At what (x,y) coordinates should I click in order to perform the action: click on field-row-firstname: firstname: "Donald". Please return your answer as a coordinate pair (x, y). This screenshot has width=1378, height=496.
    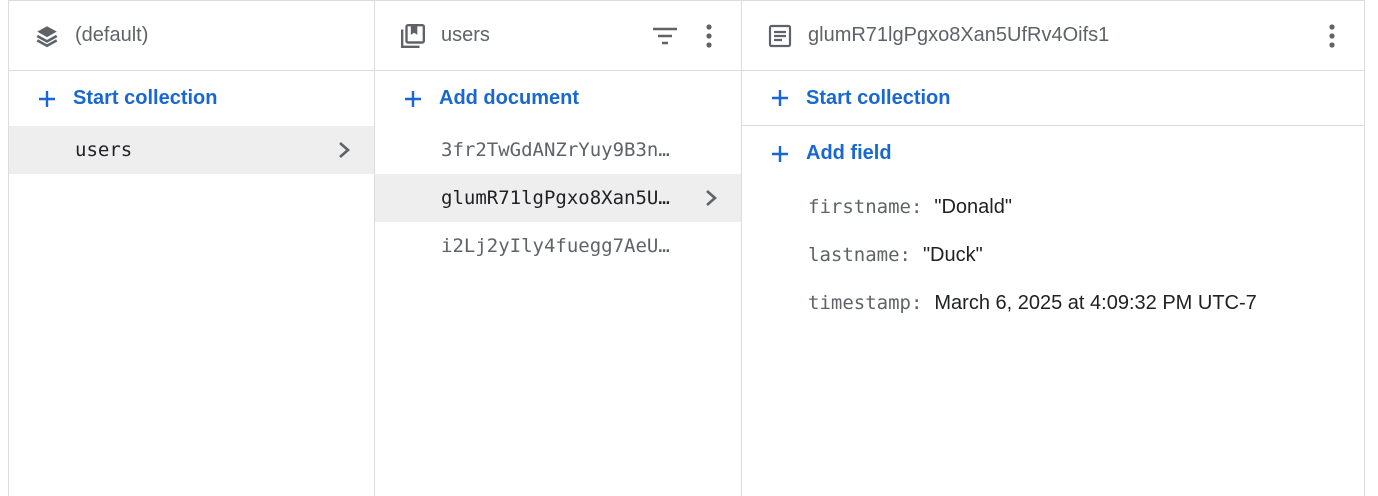
    Looking at the image, I should click on (1086, 207).